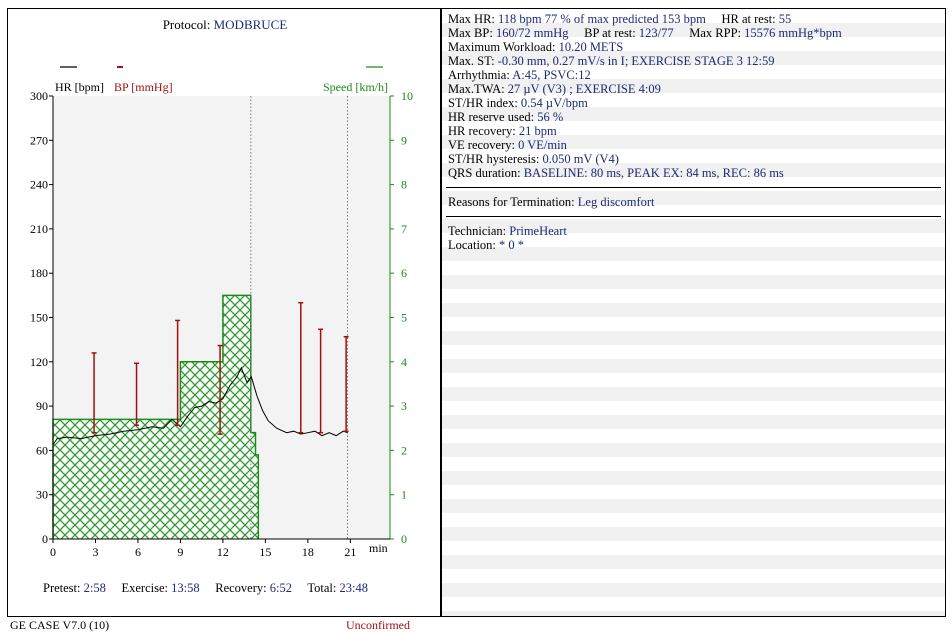 The width and height of the screenshot is (951, 633). What do you see at coordinates (537, 131) in the screenshot?
I see `hr-recovery-value: 21 bpm` at bounding box center [537, 131].